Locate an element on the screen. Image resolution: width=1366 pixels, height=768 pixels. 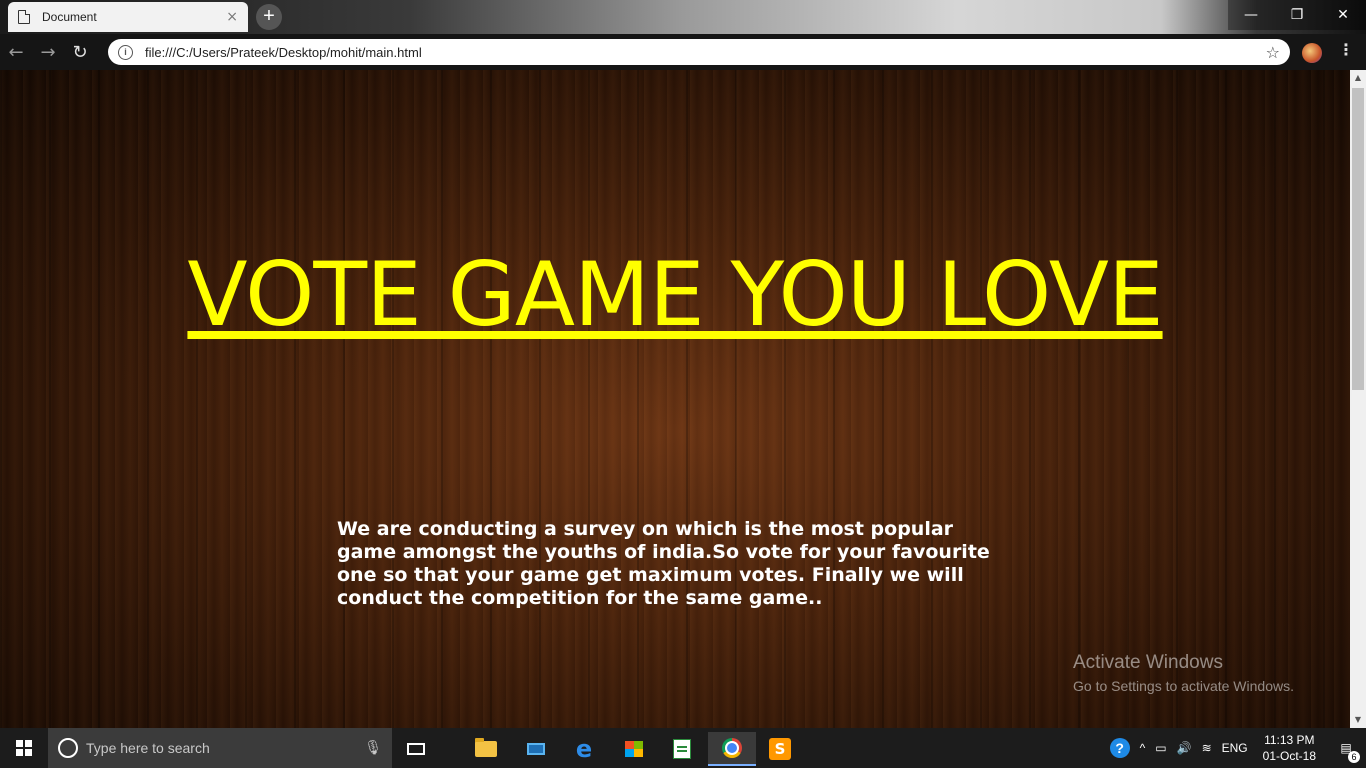
sublime-button: S is located at coordinates (780, 749).